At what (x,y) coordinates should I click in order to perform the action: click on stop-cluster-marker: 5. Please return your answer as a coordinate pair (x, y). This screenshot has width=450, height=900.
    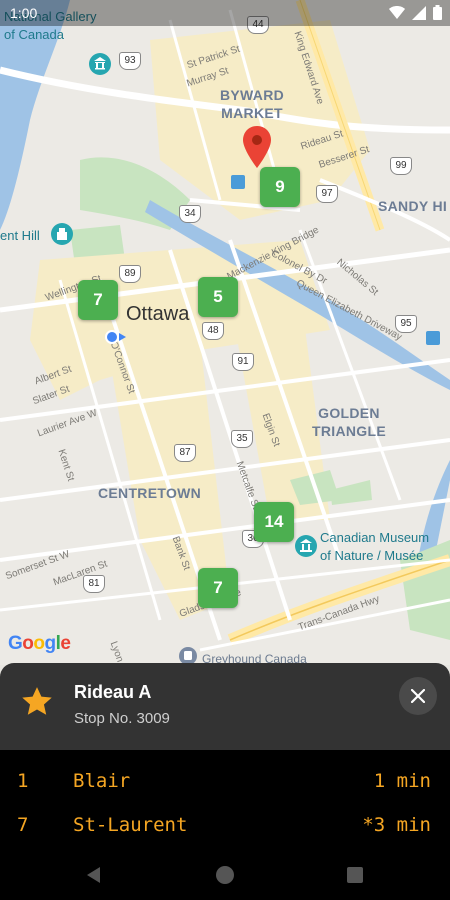
    Looking at the image, I should click on (218, 297).